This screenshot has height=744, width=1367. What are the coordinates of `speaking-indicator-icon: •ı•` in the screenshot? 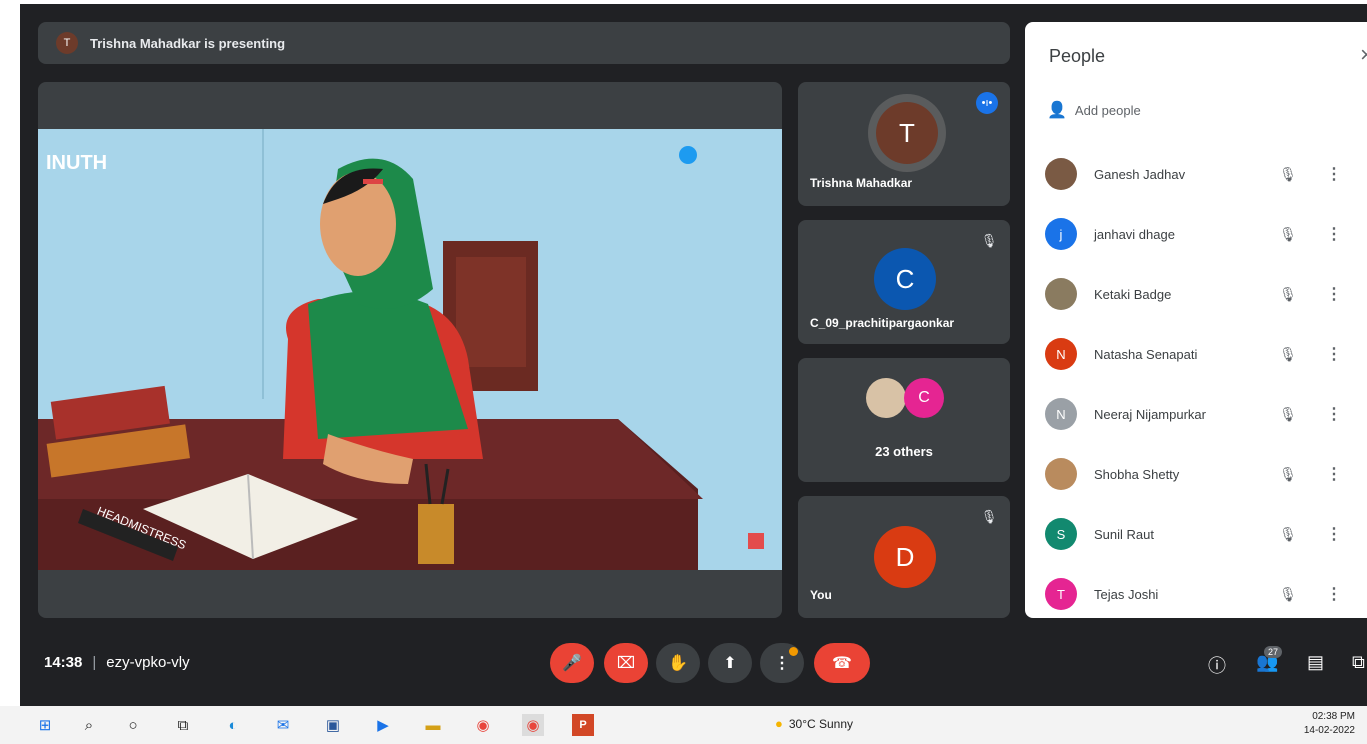 It's located at (987, 103).